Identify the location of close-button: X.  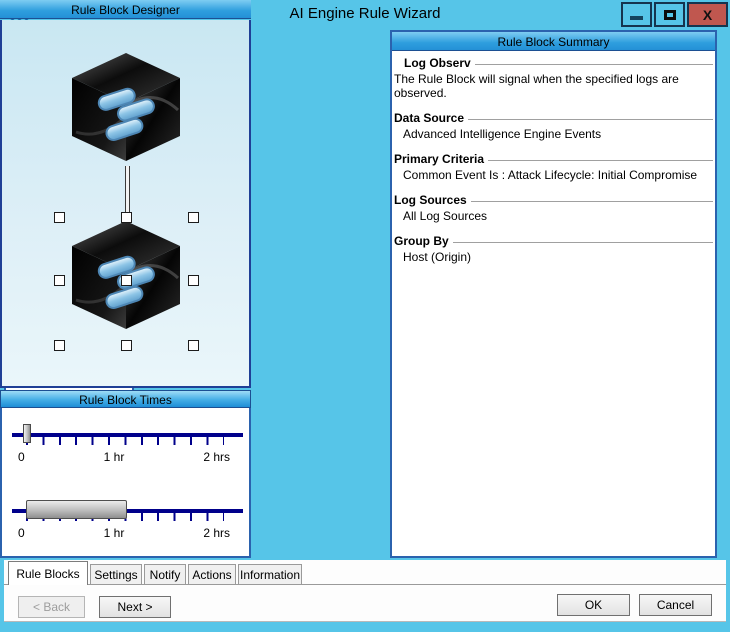
(707, 14).